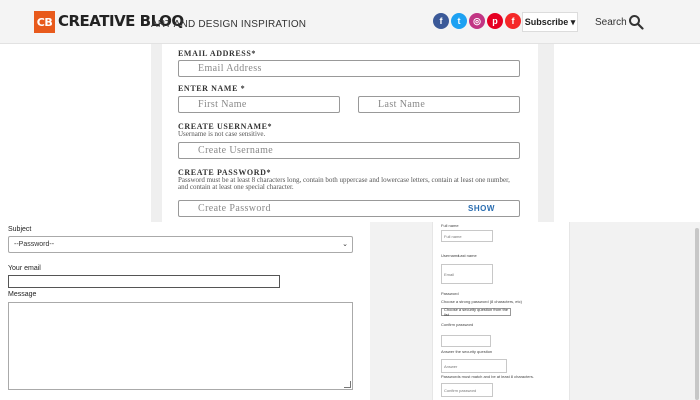 The width and height of the screenshot is (700, 400). What do you see at coordinates (450, 293) in the screenshot?
I see `mini-password-label: Password` at bounding box center [450, 293].